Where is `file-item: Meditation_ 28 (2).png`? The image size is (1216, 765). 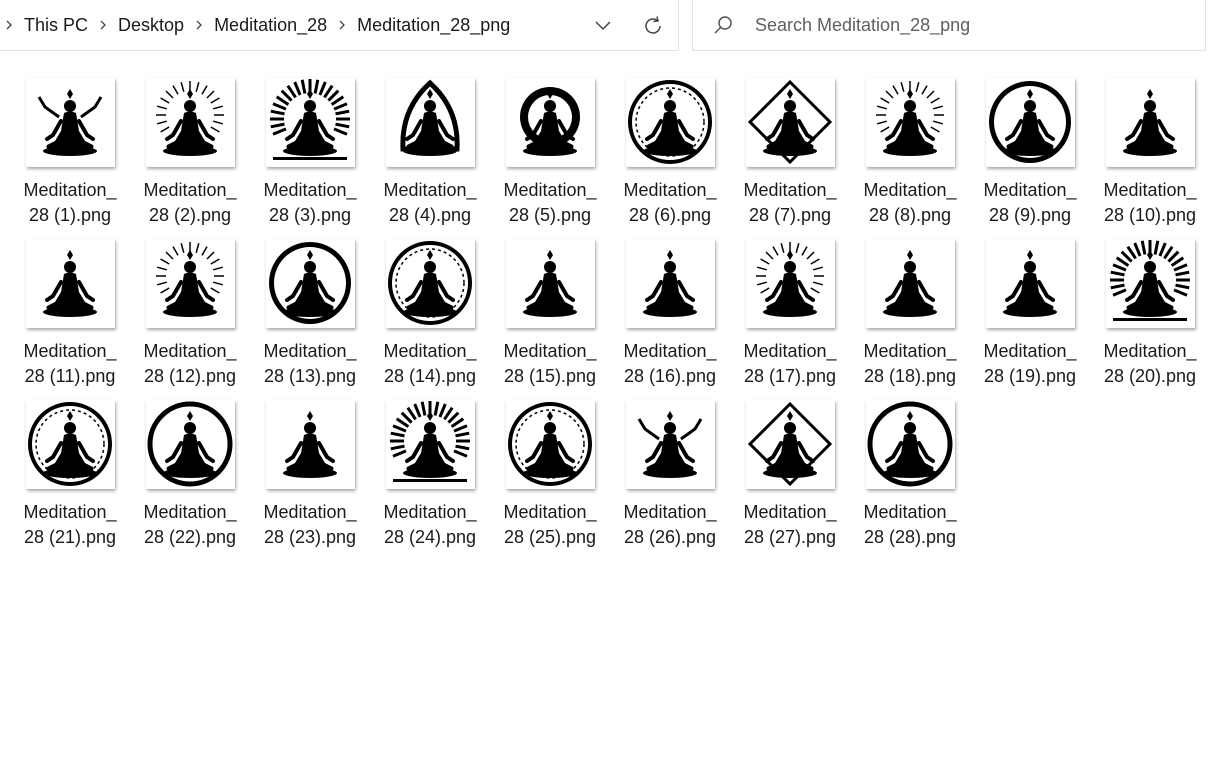
file-item: Meditation_ 28 (2).png is located at coordinates (190, 151).